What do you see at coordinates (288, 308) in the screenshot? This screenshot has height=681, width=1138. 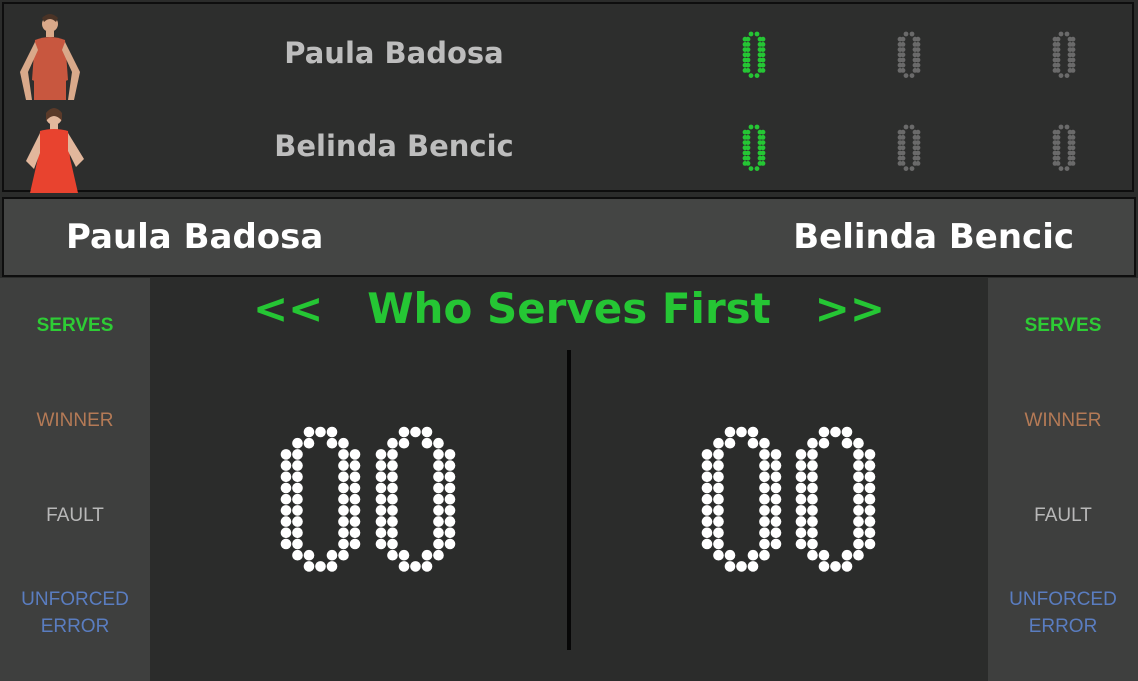 I see `serve-left-arrow: <<` at bounding box center [288, 308].